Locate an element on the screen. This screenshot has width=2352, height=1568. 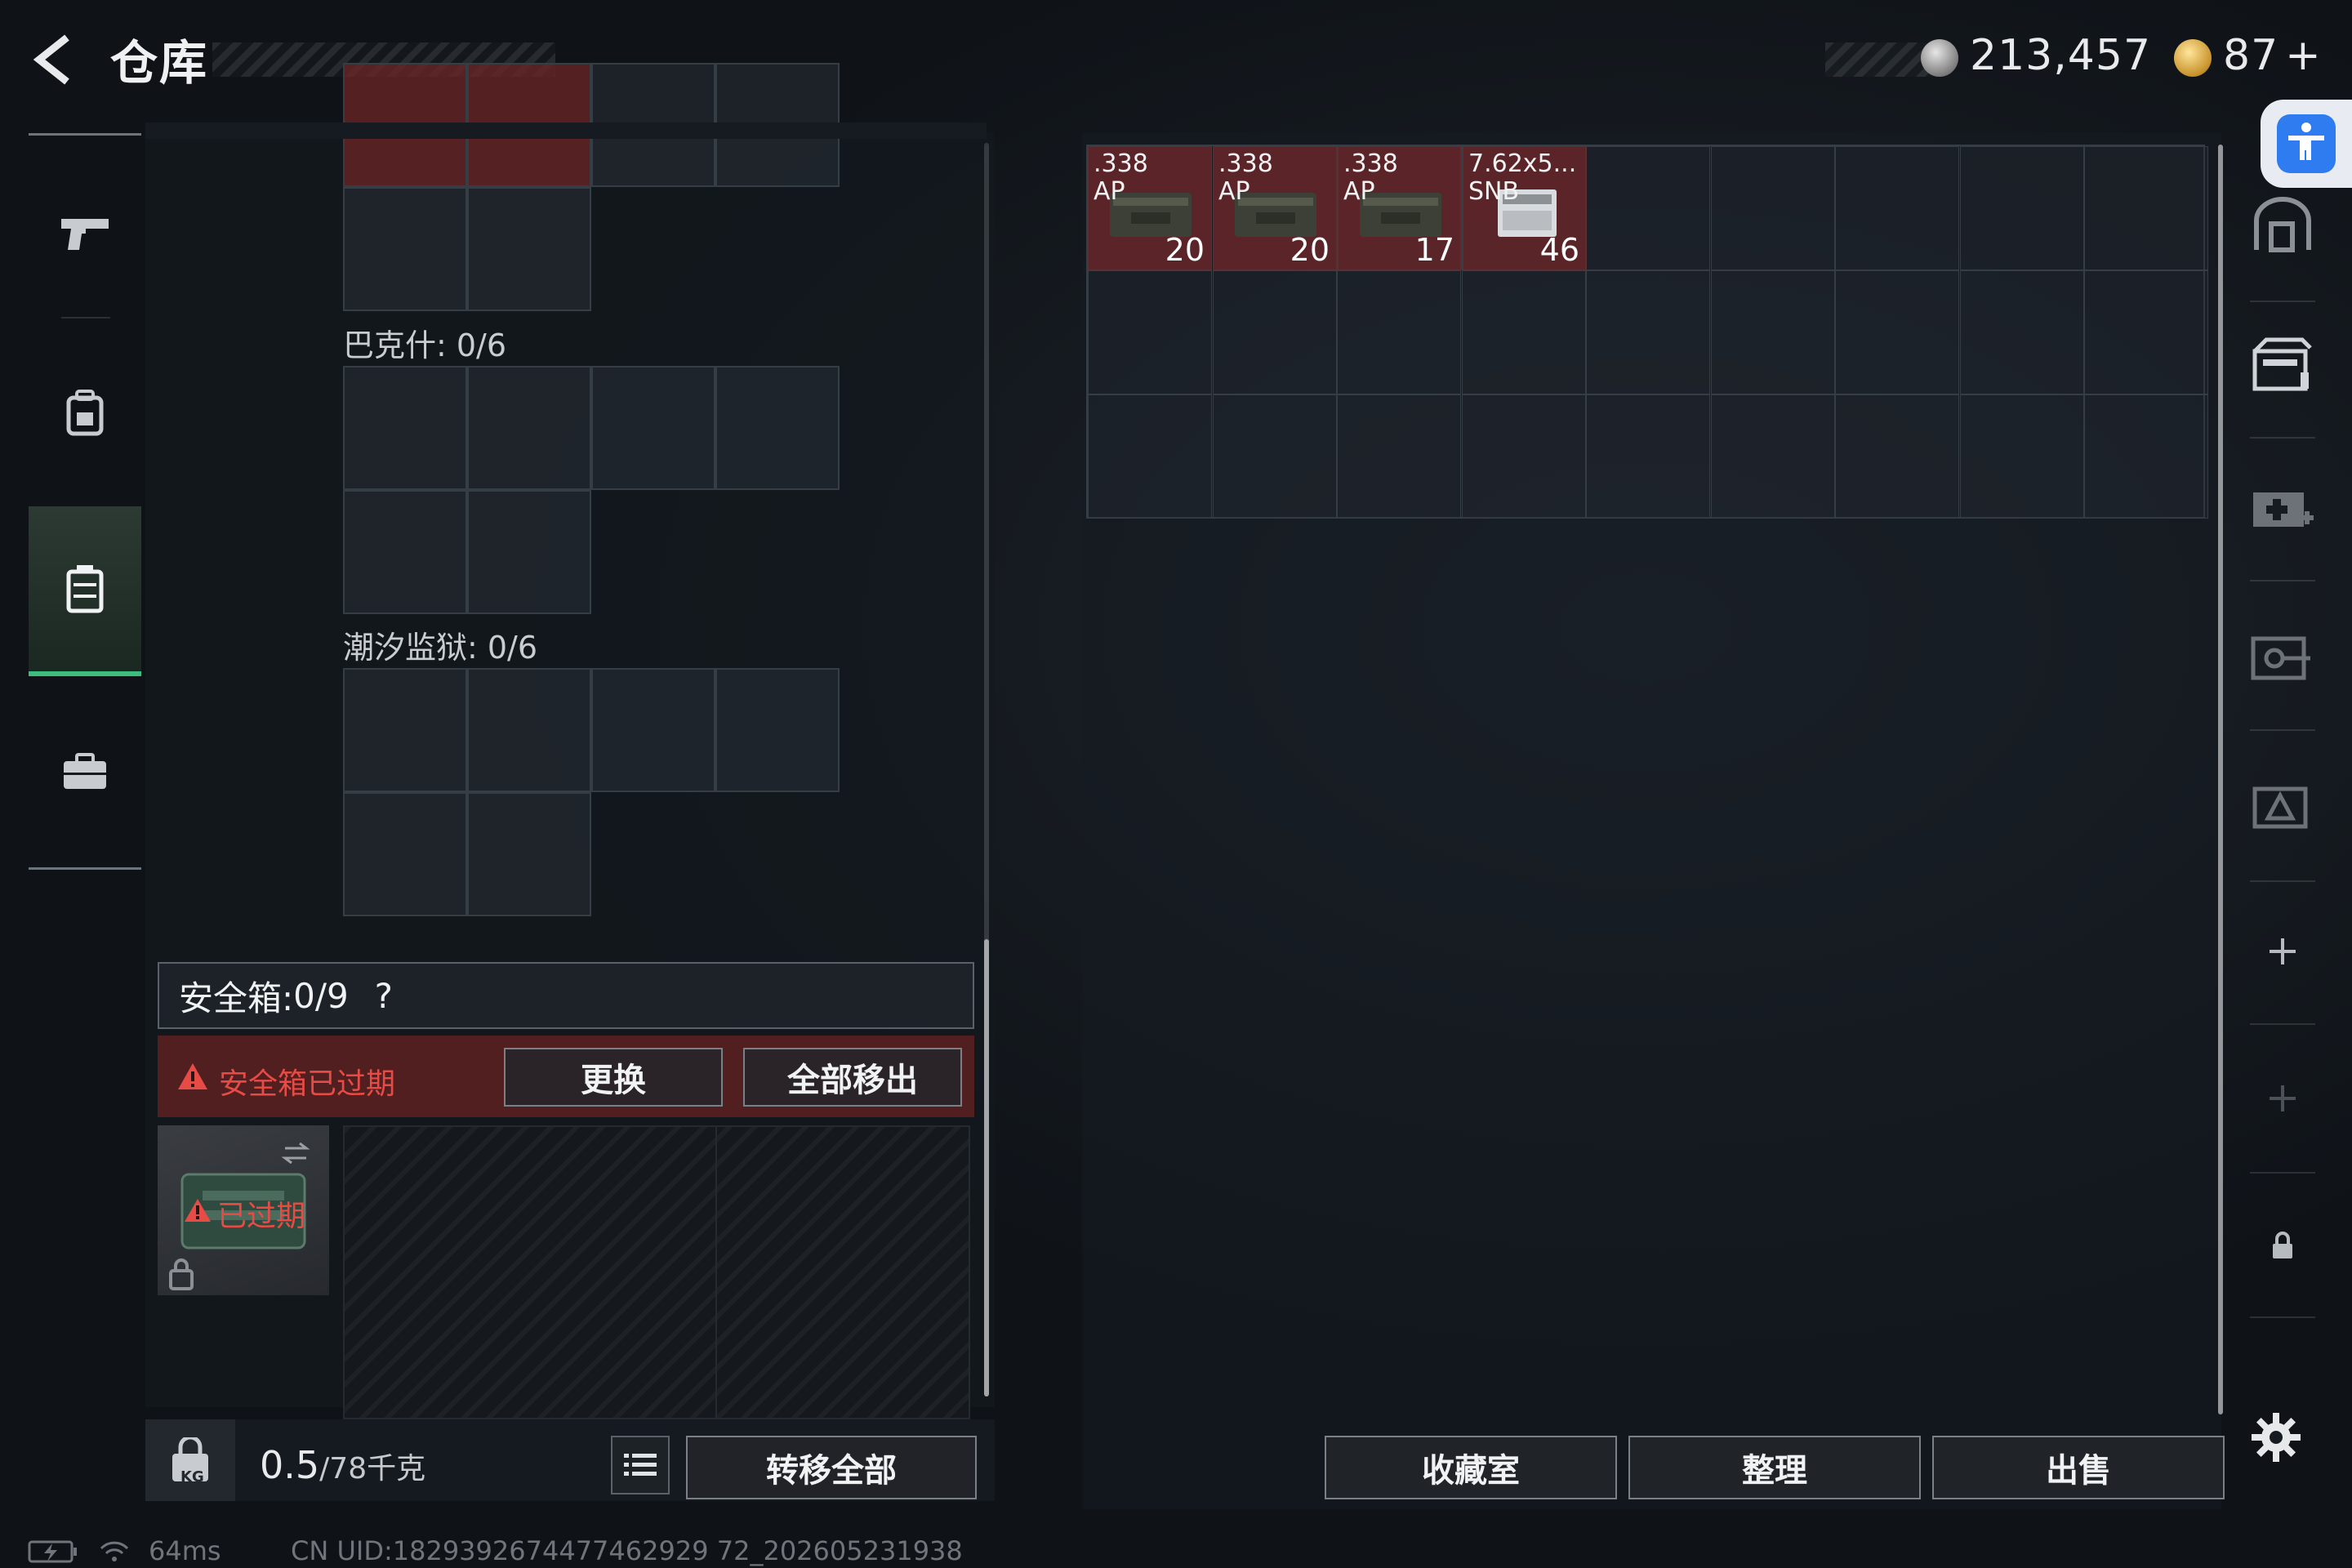
list-view-button is located at coordinates (640, 1465).